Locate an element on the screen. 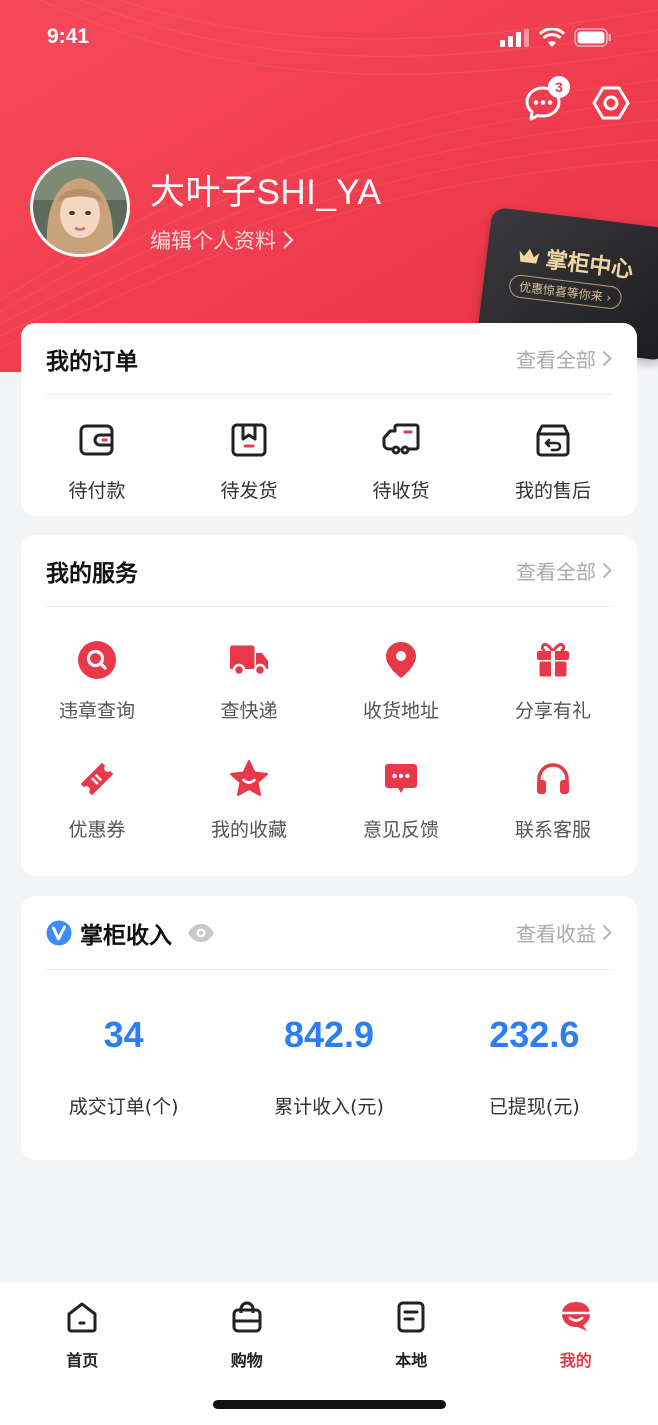  stat-total-income: 842.9 累计收入(元) is located at coordinates (328, 1066).